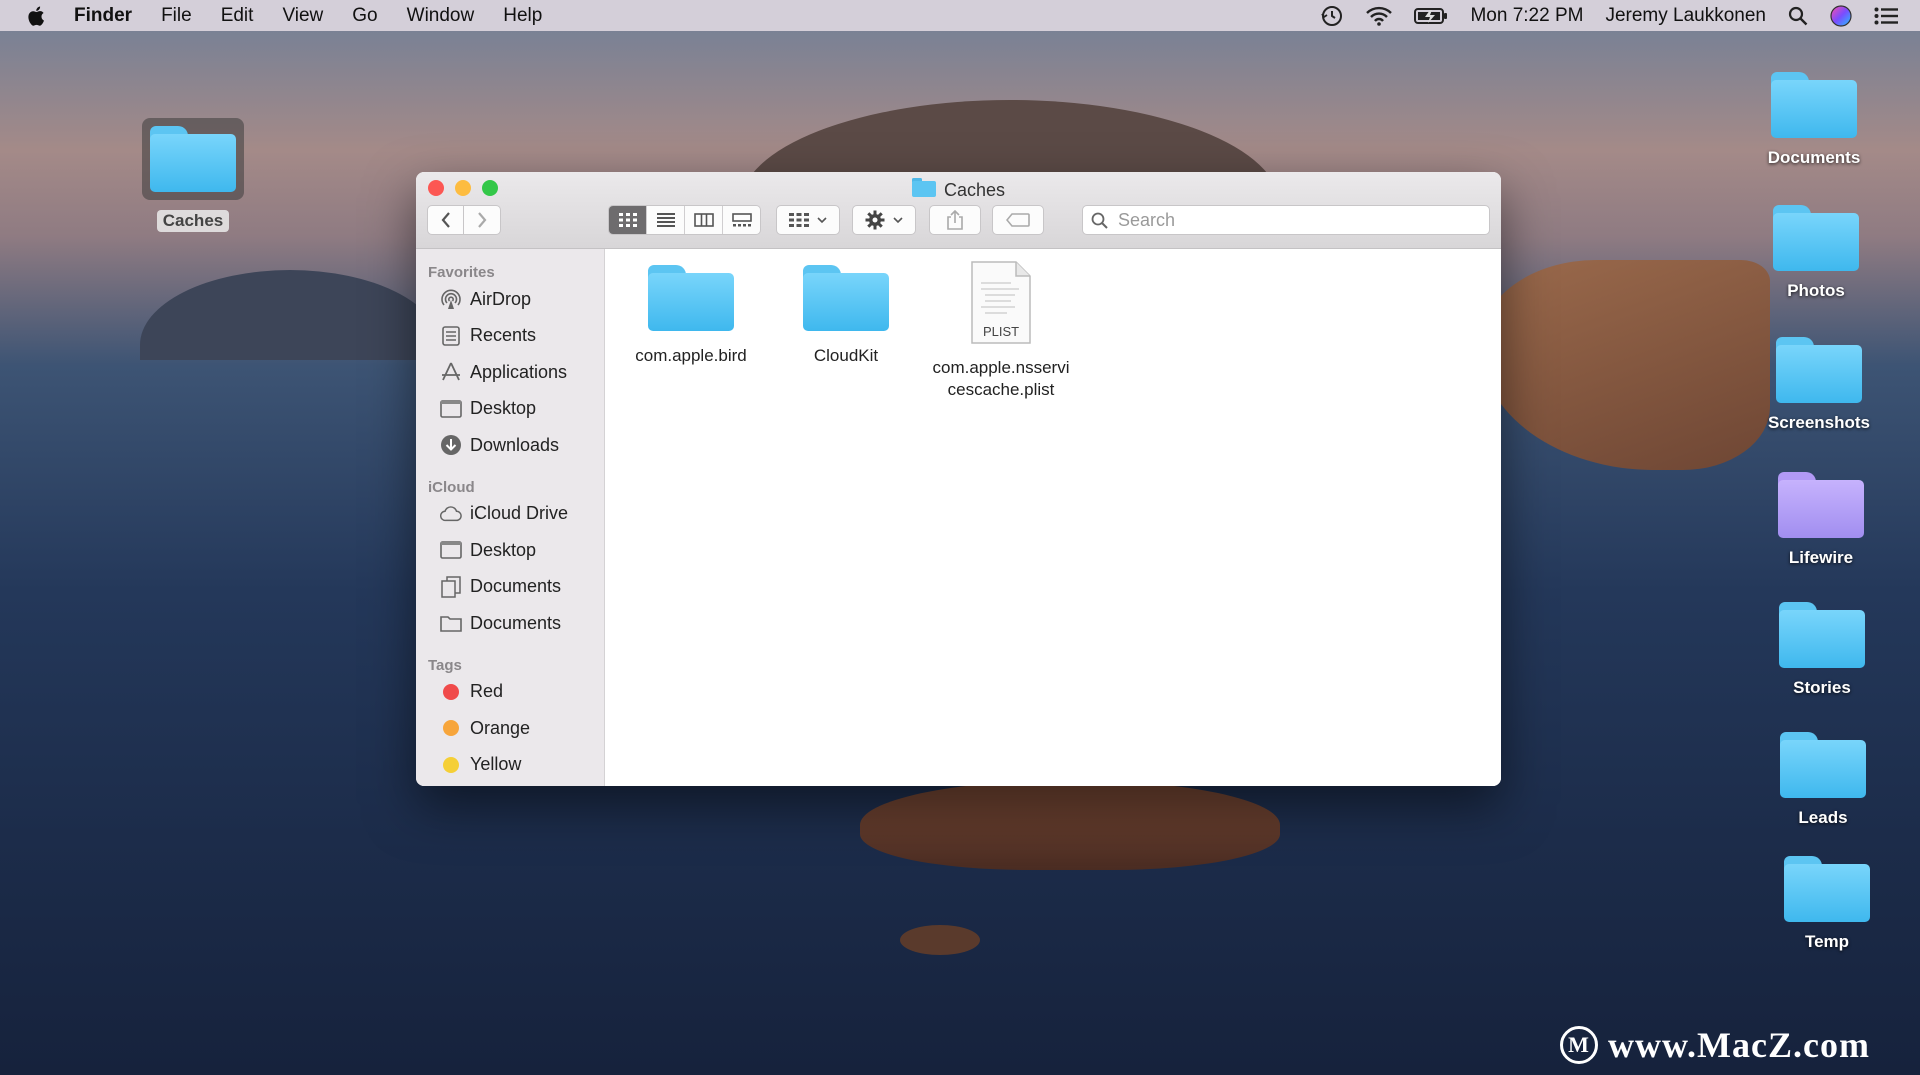 The width and height of the screenshot is (1920, 1075). Describe the element at coordinates (875, 220) in the screenshot. I see `gear-icon` at that location.